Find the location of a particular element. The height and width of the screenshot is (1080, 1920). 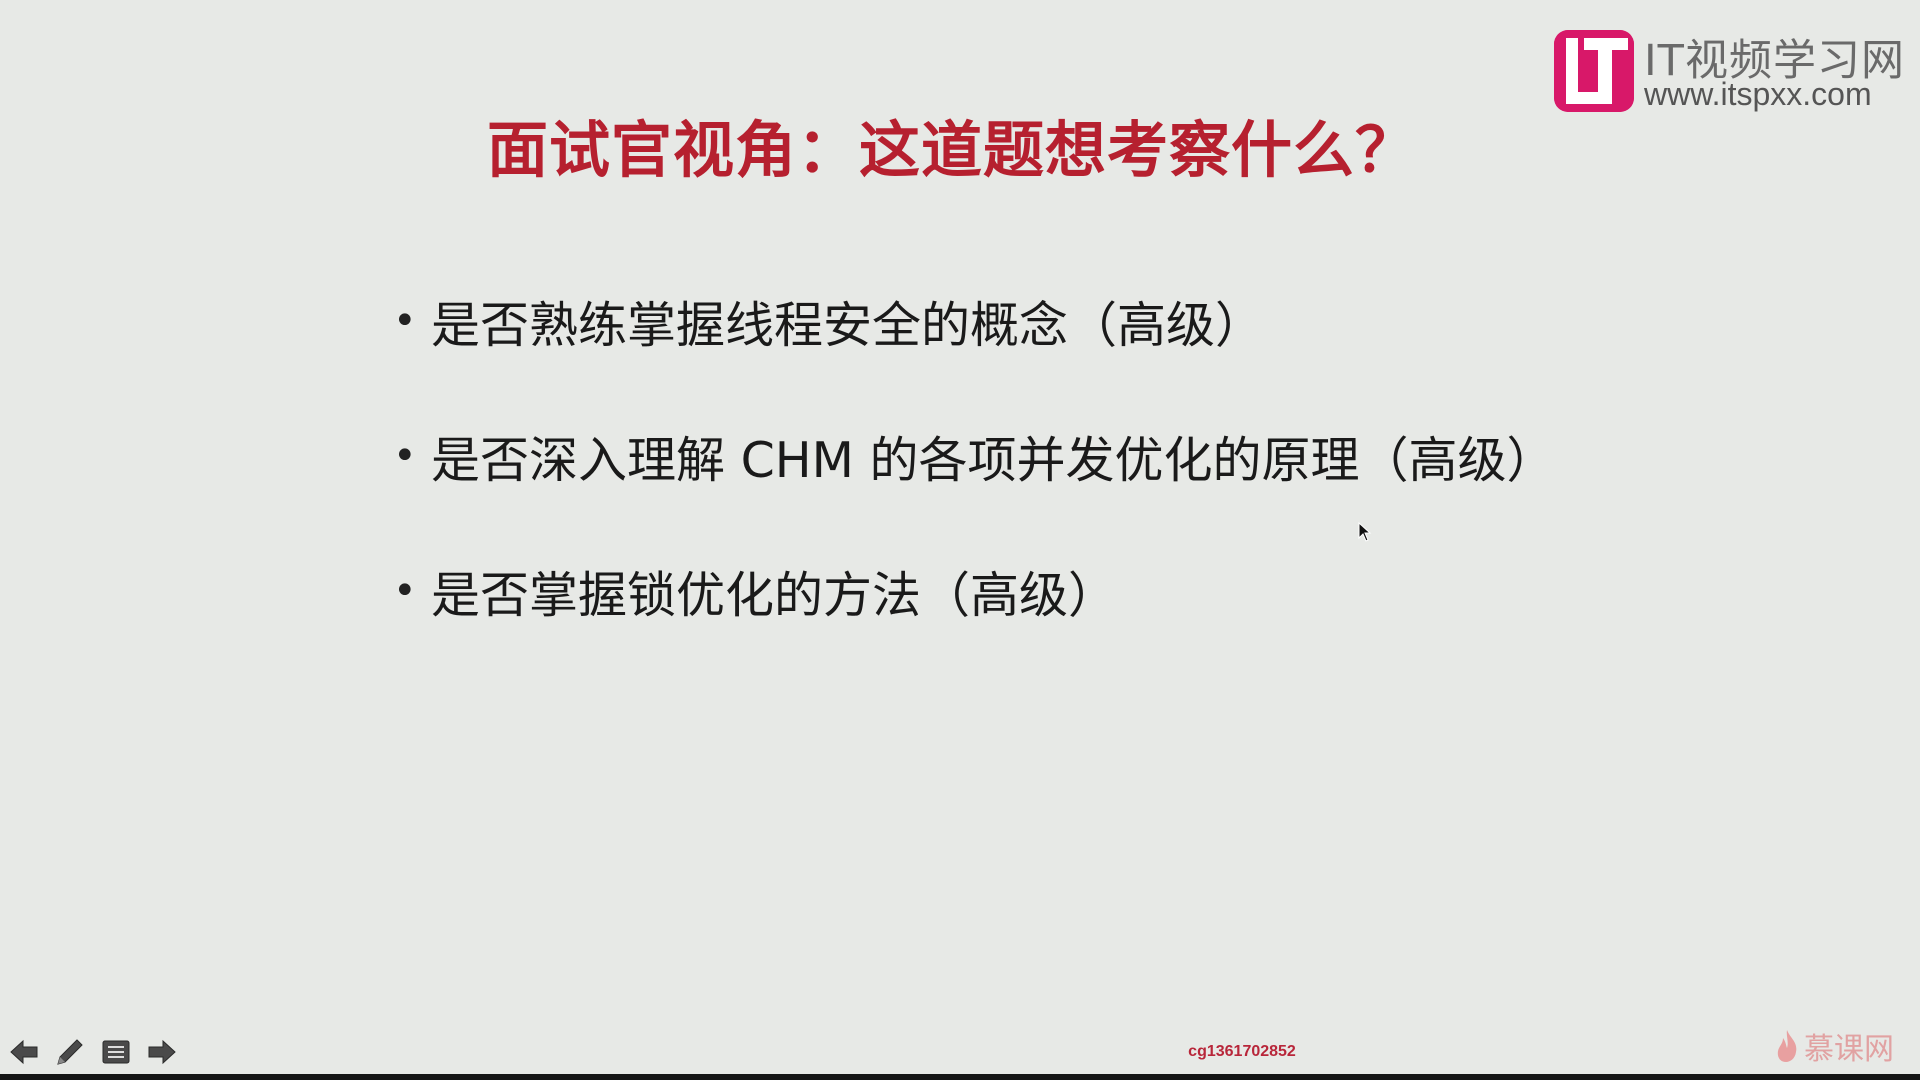

itspxx-logo: IT视频学习网 www.itspxx.com is located at coordinates (1734, 73).